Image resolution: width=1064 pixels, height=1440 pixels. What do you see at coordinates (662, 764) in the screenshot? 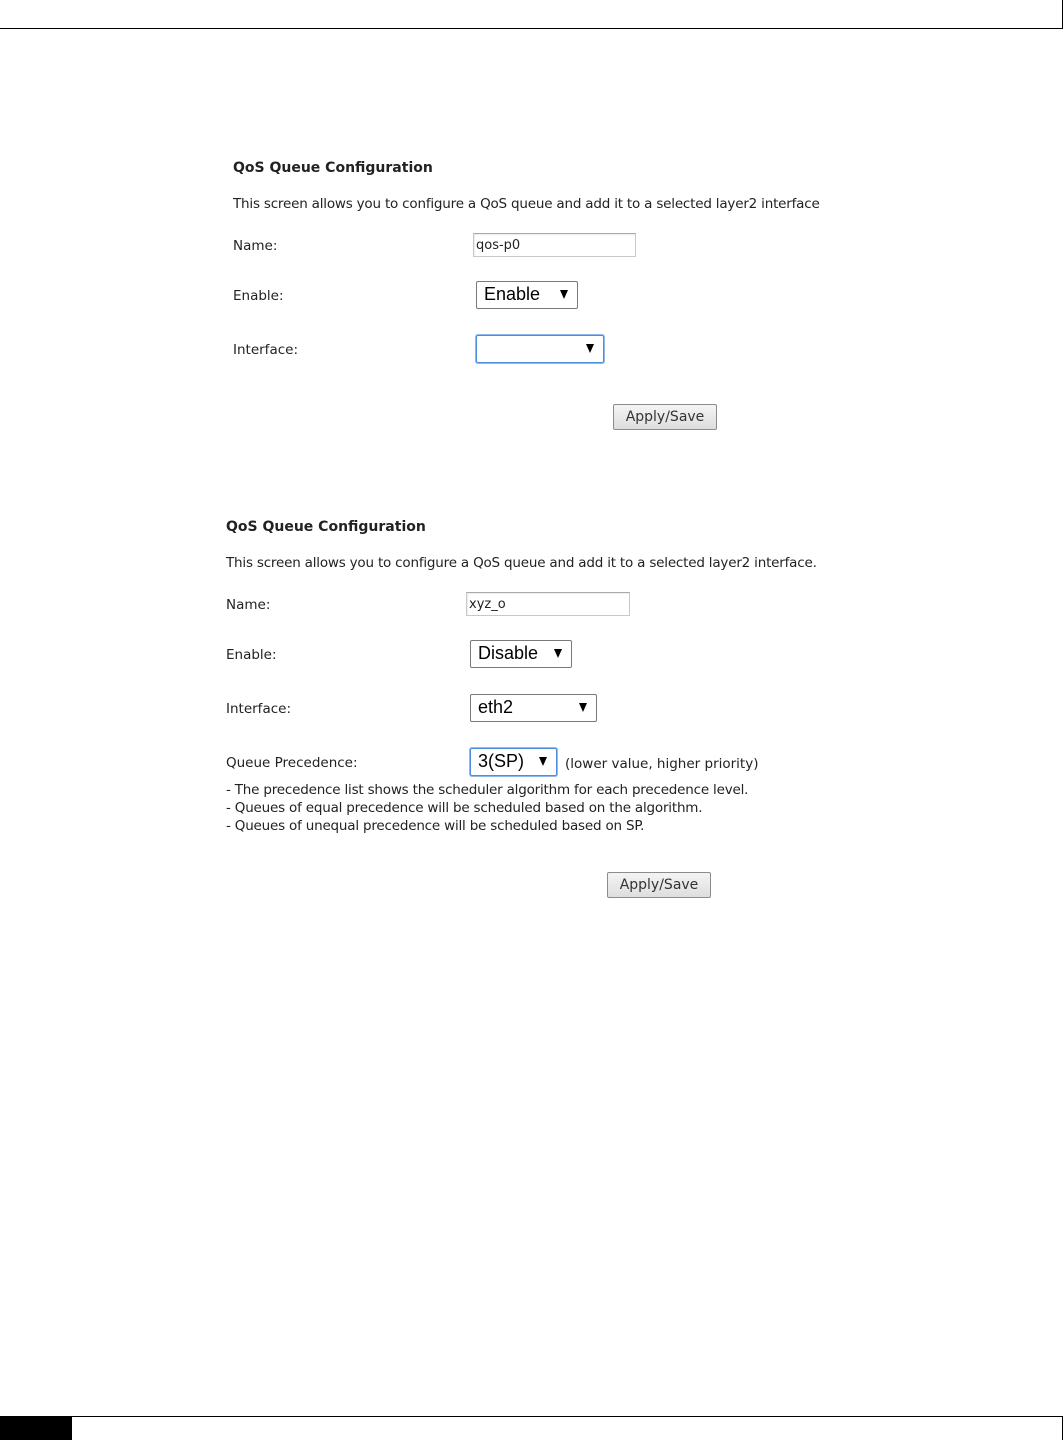
I see `precedence-hint: (lower value, higher priority)` at bounding box center [662, 764].